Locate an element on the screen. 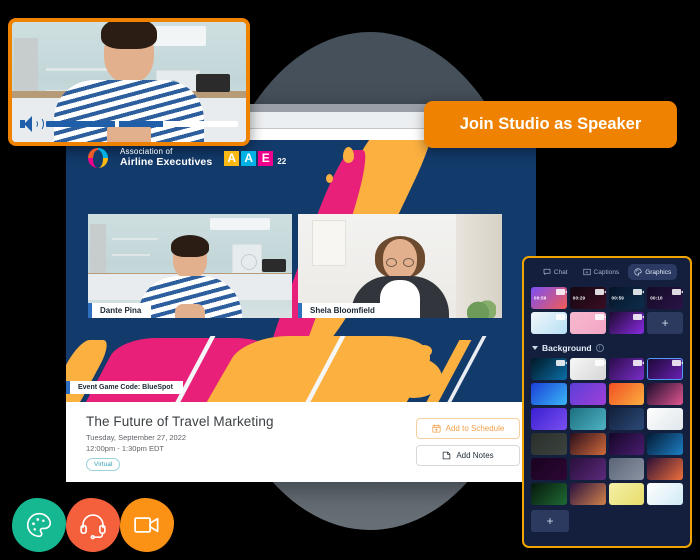 This screenshot has height=560, width=700. aae-letters: A A E 22 is located at coordinates (255, 158).